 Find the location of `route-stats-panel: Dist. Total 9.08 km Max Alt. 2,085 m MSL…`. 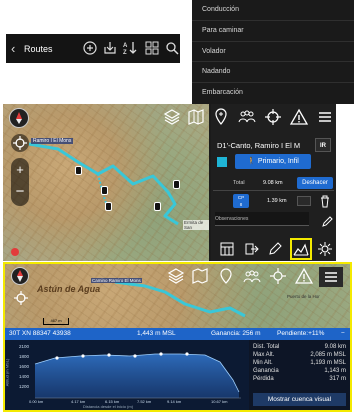

route-stats-panel: Dist. Total 9.08 km Max Alt. 2,085 m MSL… is located at coordinates (299, 375).